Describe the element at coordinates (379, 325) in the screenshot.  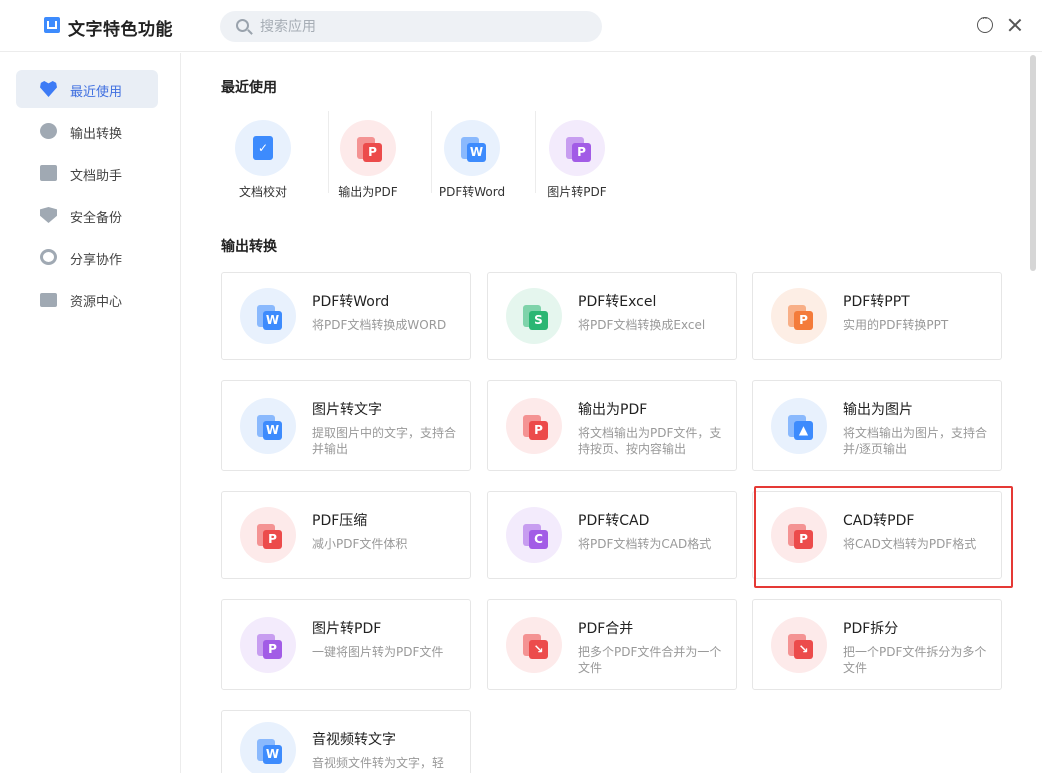
I see `card-desc: 将PDF文档转换成WORD` at that location.